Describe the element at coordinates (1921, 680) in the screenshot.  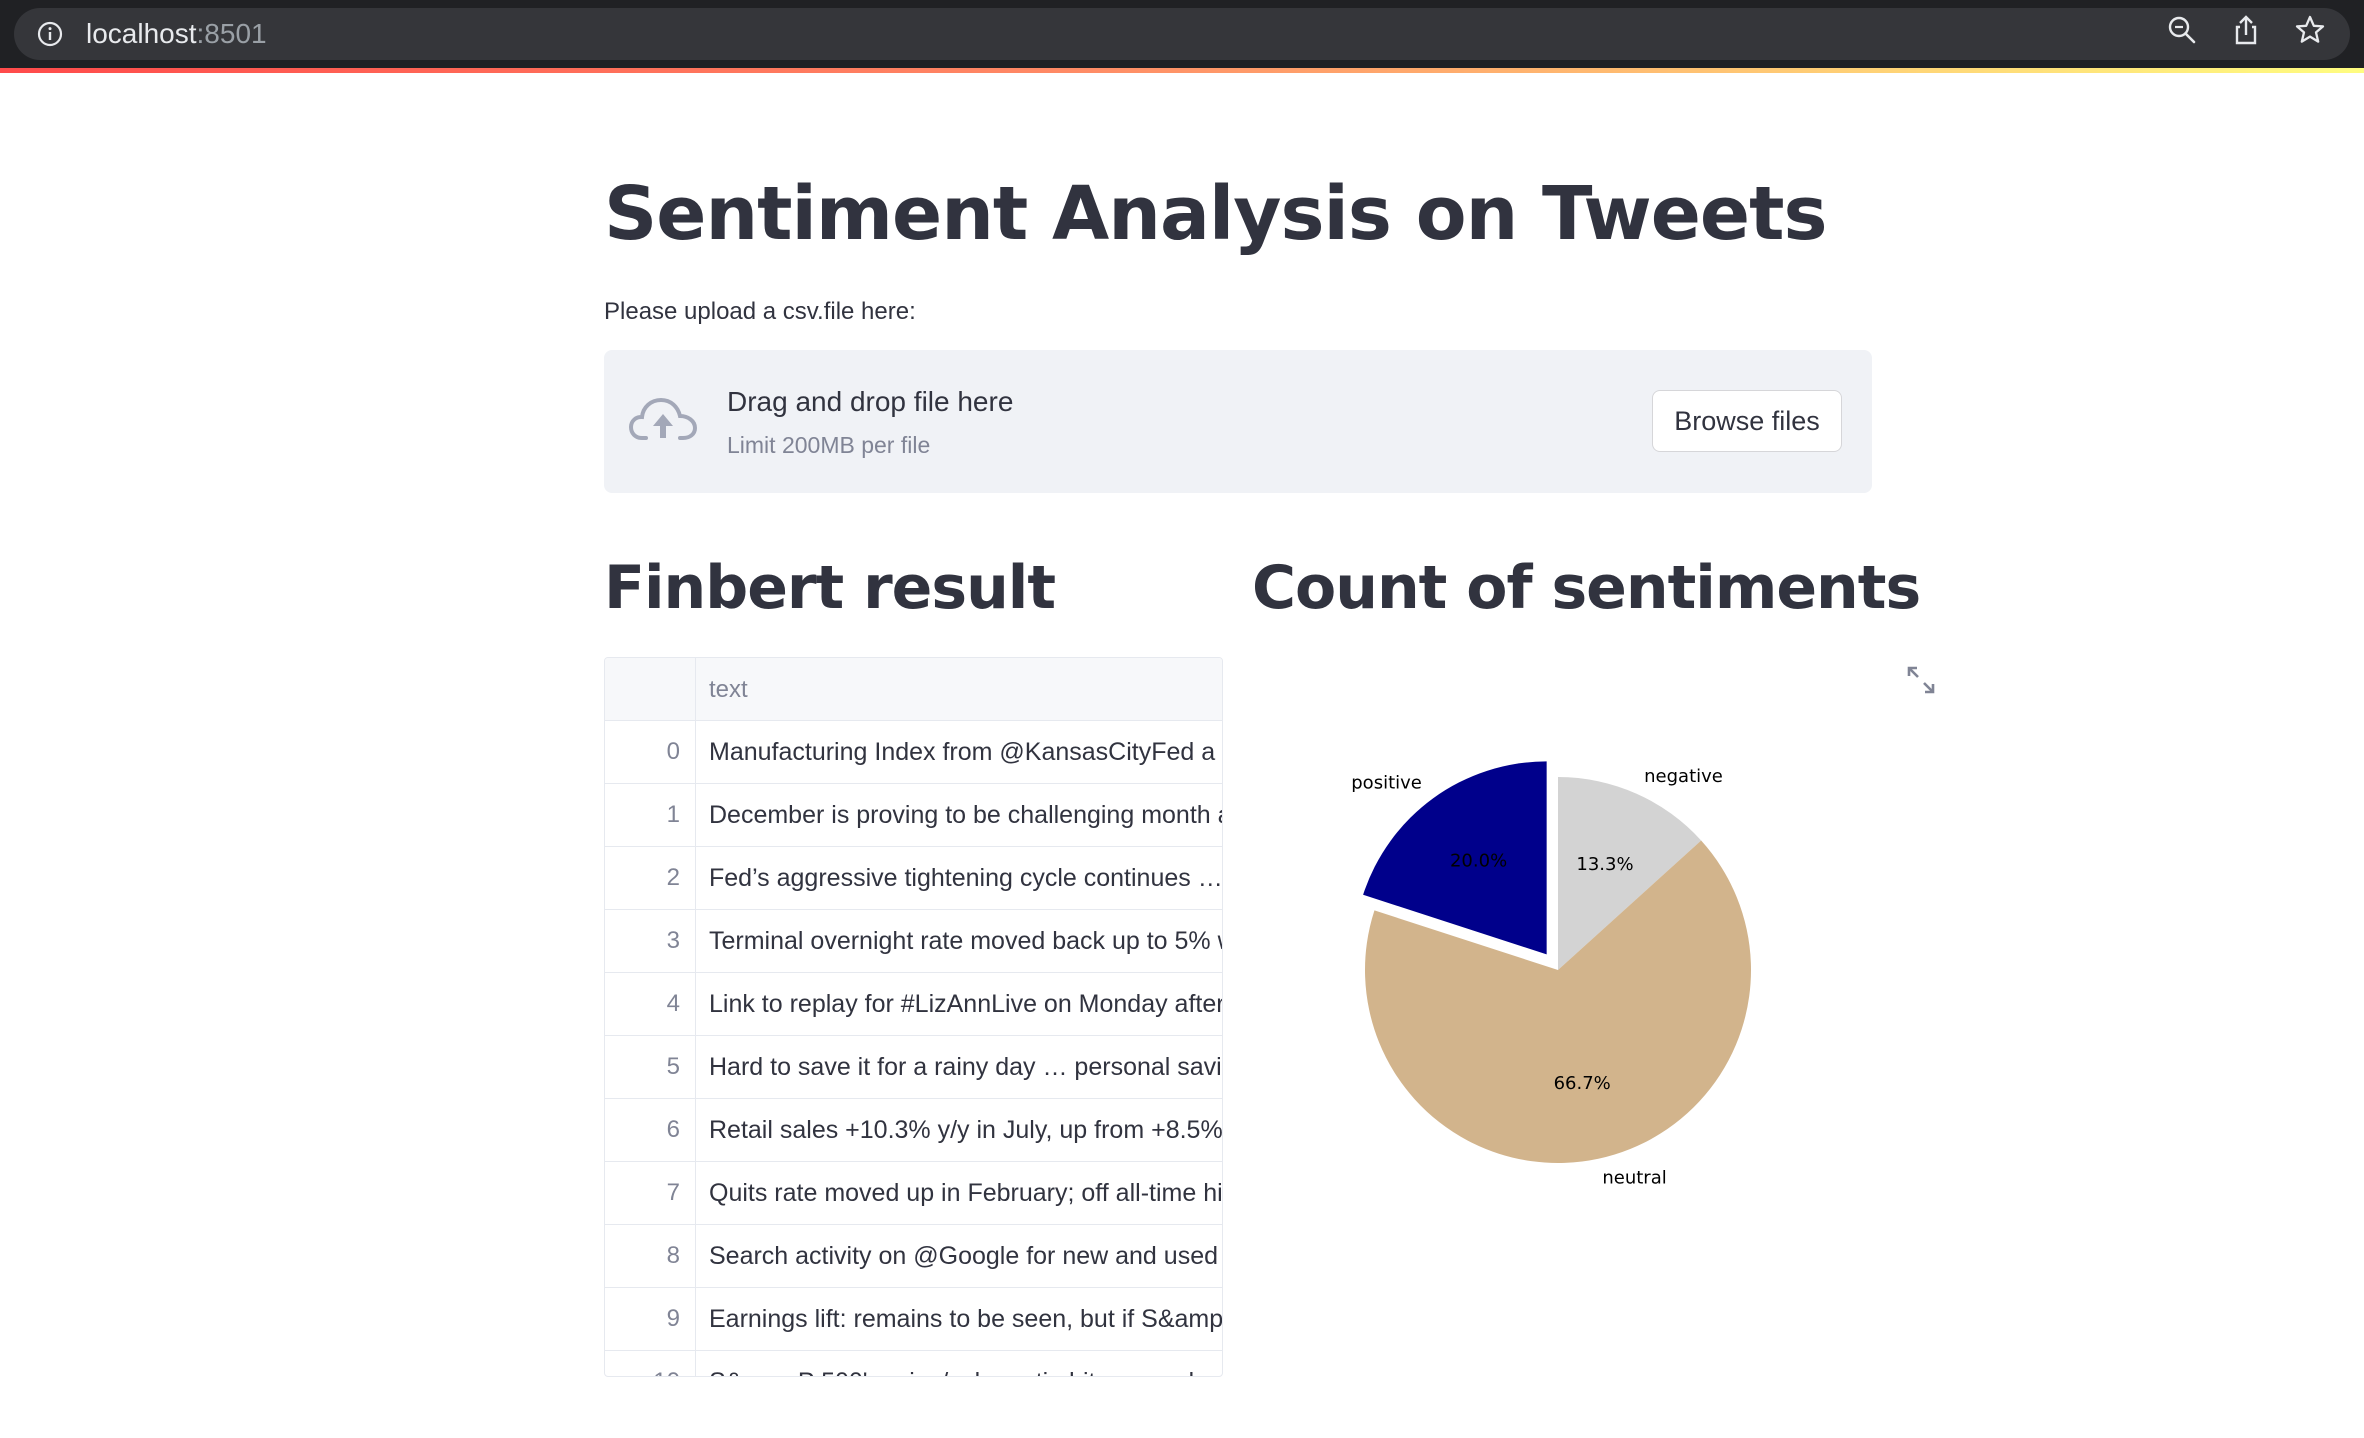
I see `fullscreen-expand-icon` at that location.